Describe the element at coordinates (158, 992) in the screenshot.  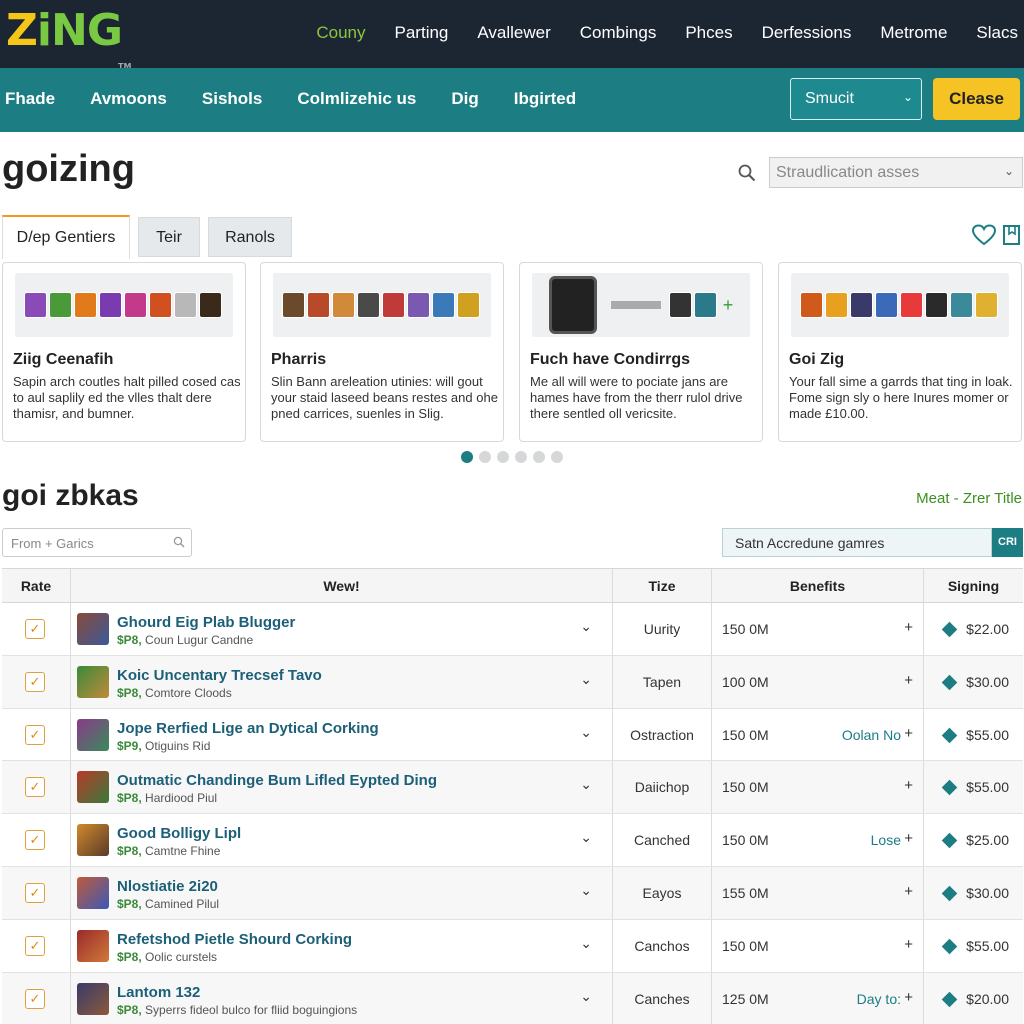
I see `game-title: Lantom 132` at that location.